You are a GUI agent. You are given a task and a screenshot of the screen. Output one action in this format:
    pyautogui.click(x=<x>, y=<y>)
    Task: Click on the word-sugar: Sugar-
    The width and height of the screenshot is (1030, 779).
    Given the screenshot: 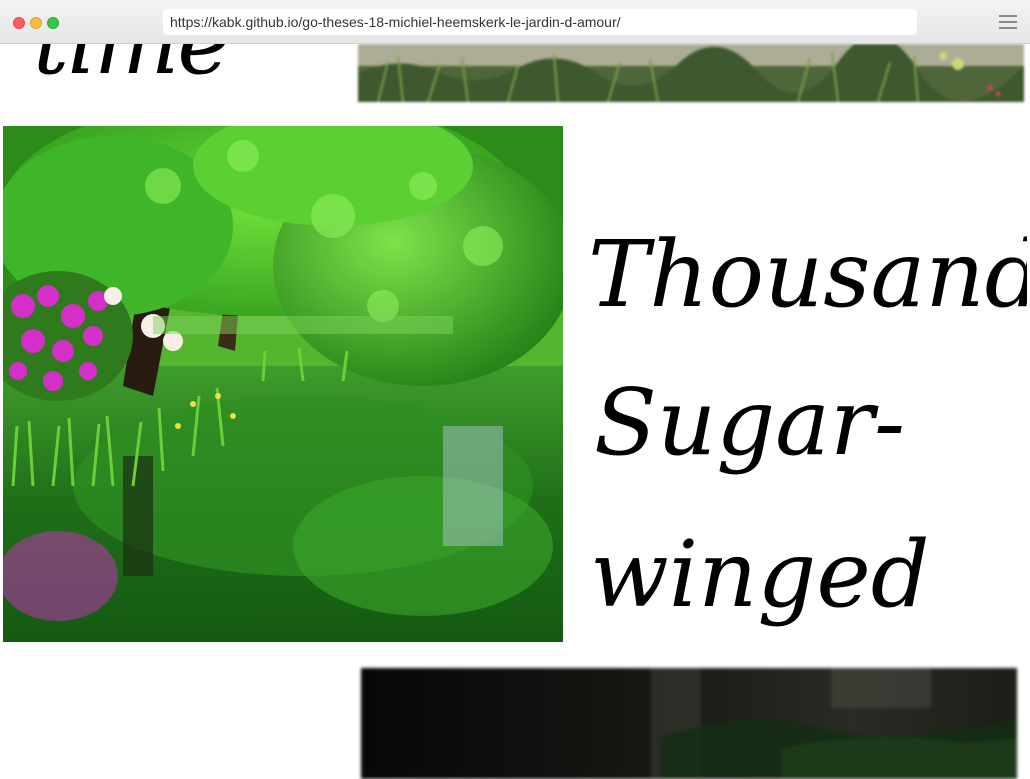 What is the action you would take?
    pyautogui.click(x=750, y=422)
    